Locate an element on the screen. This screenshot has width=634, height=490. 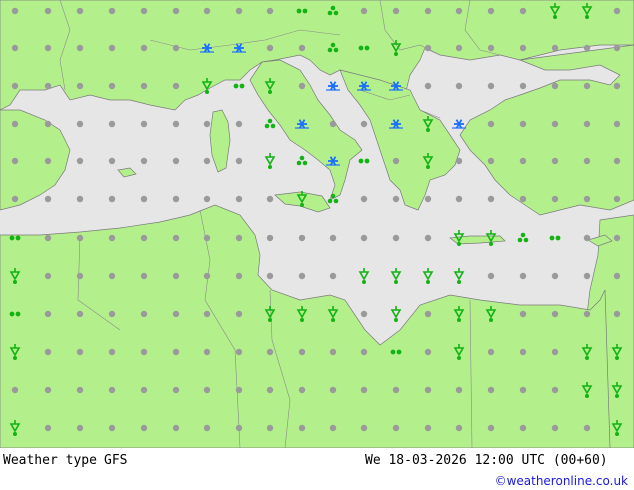
valid-time: We 18-03-2026 12:00 UTC (00+60) is located at coordinates (486, 460).